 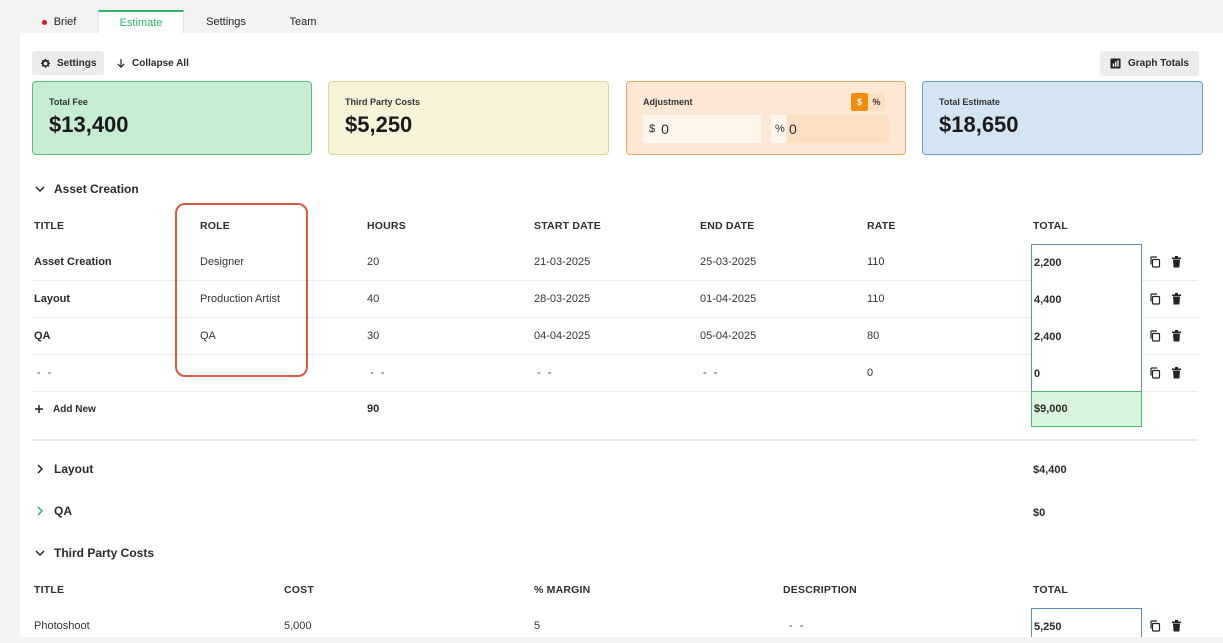 I want to click on row-title-cell: - -, so click(x=45, y=373).